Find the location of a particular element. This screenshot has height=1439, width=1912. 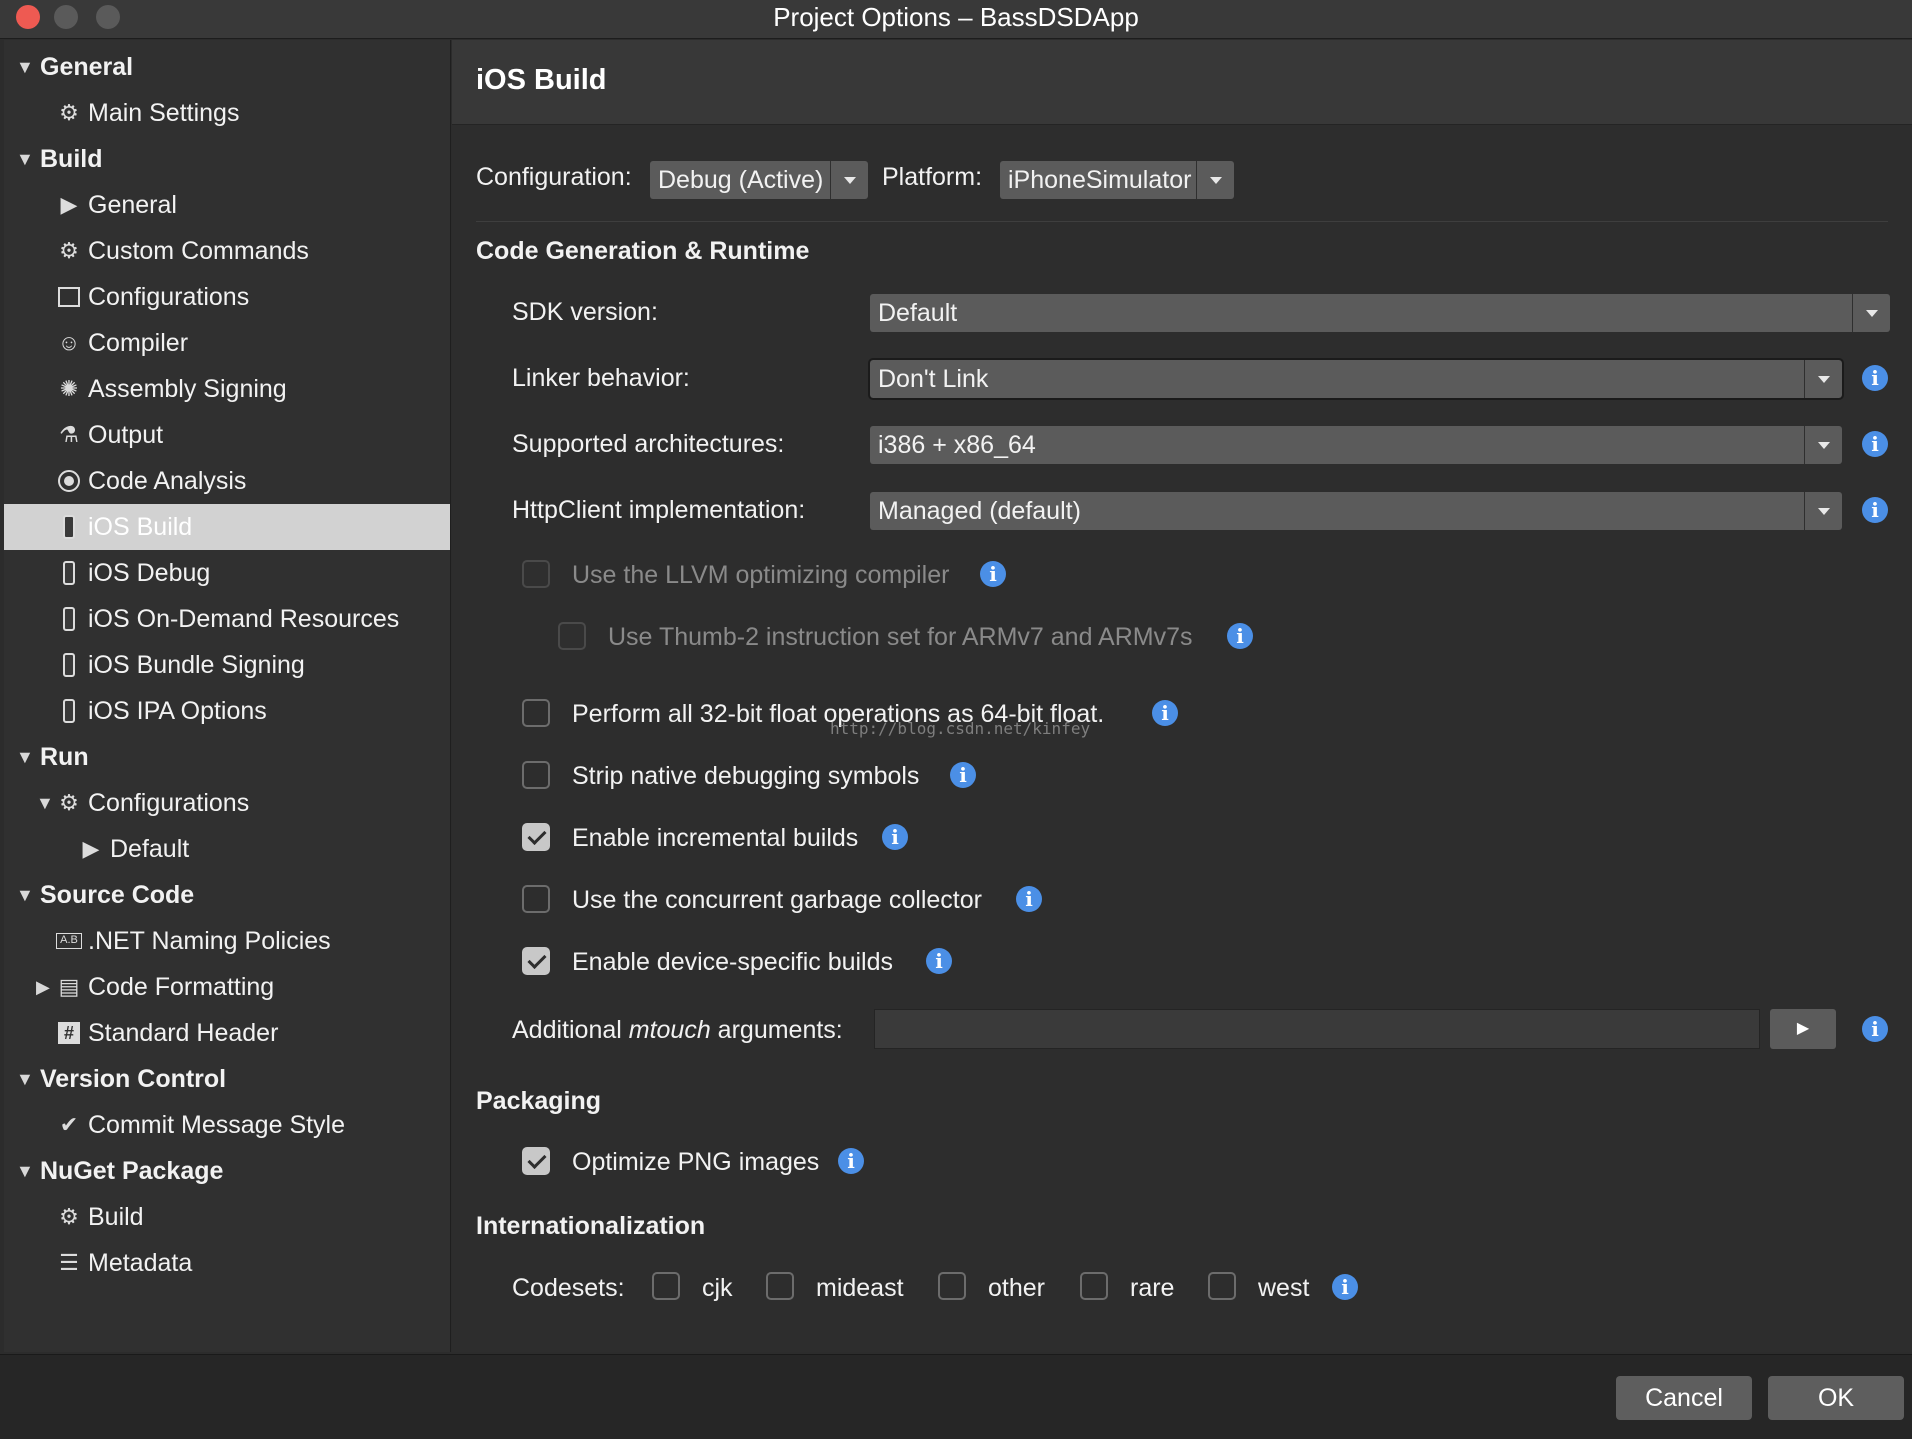

sidebar-item: ✔ Commit Message Style is located at coordinates (227, 1125).